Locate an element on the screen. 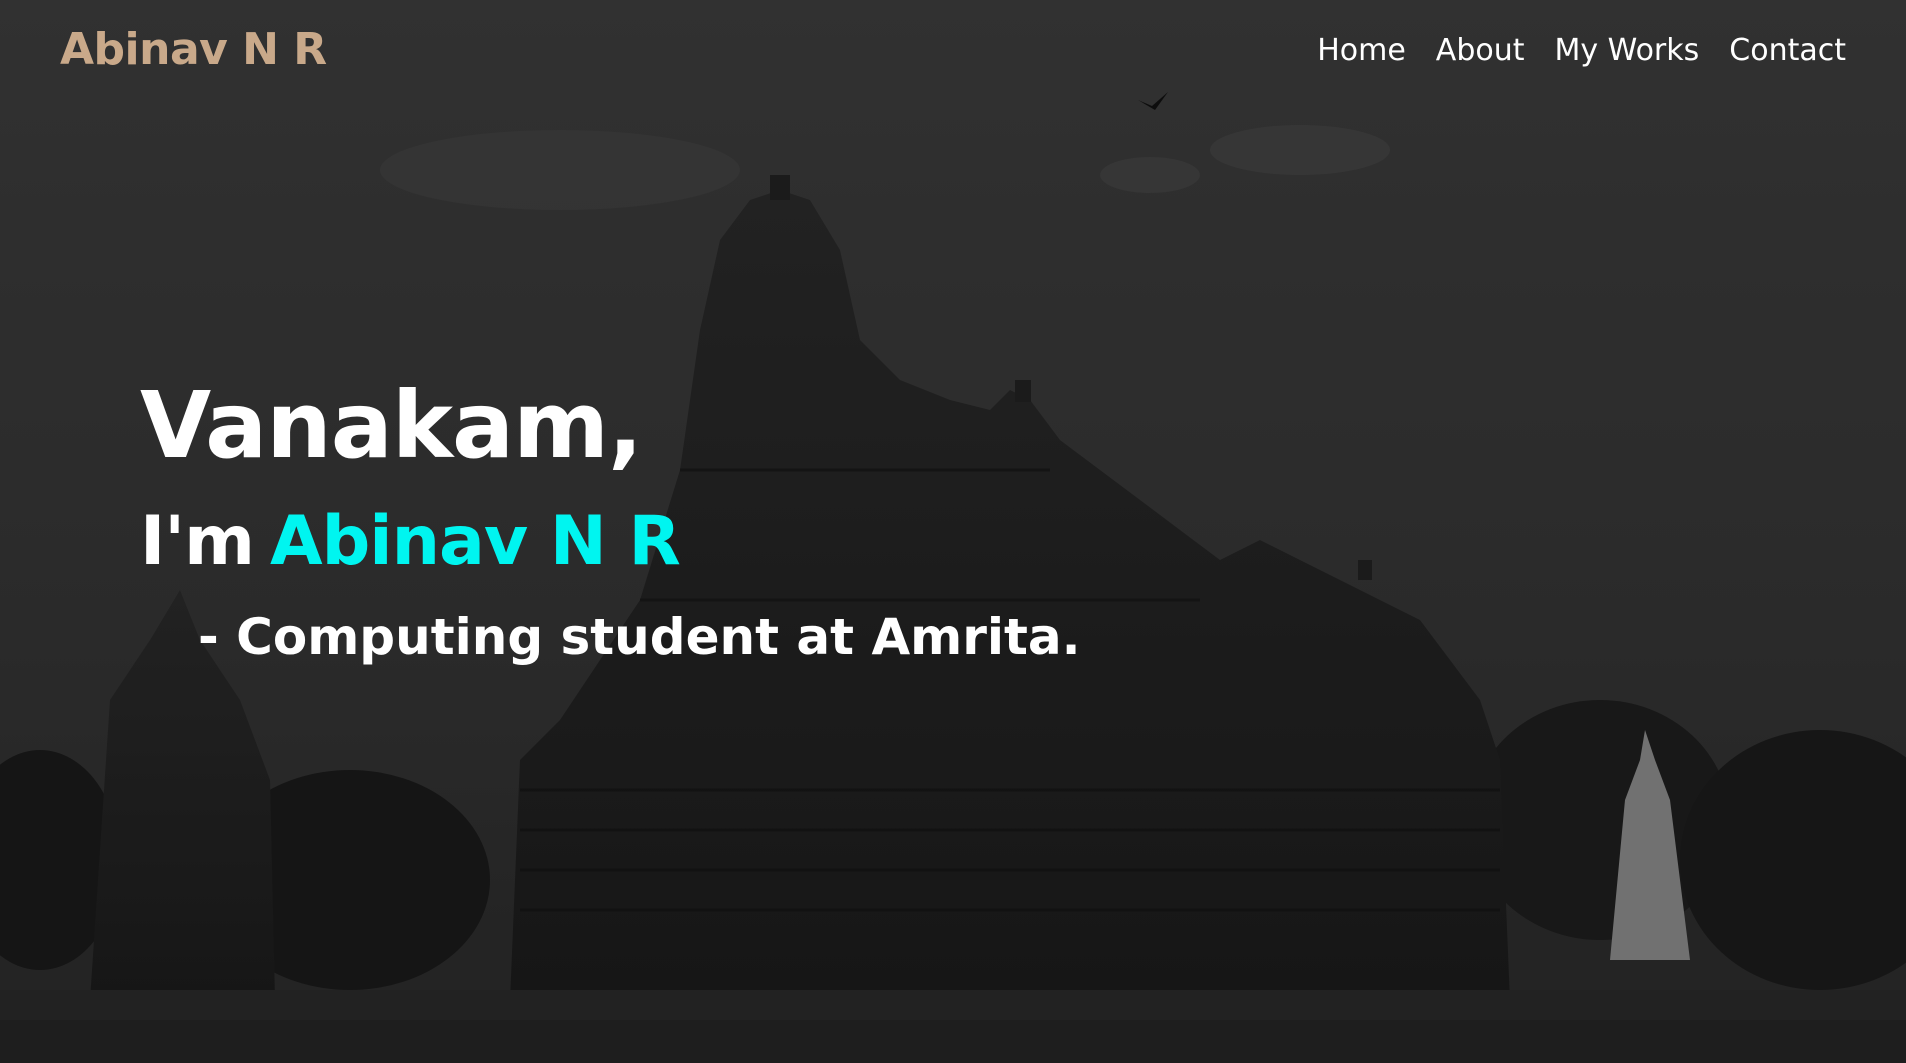  main-nav: Home About My Works Contact is located at coordinates (1581, 50).